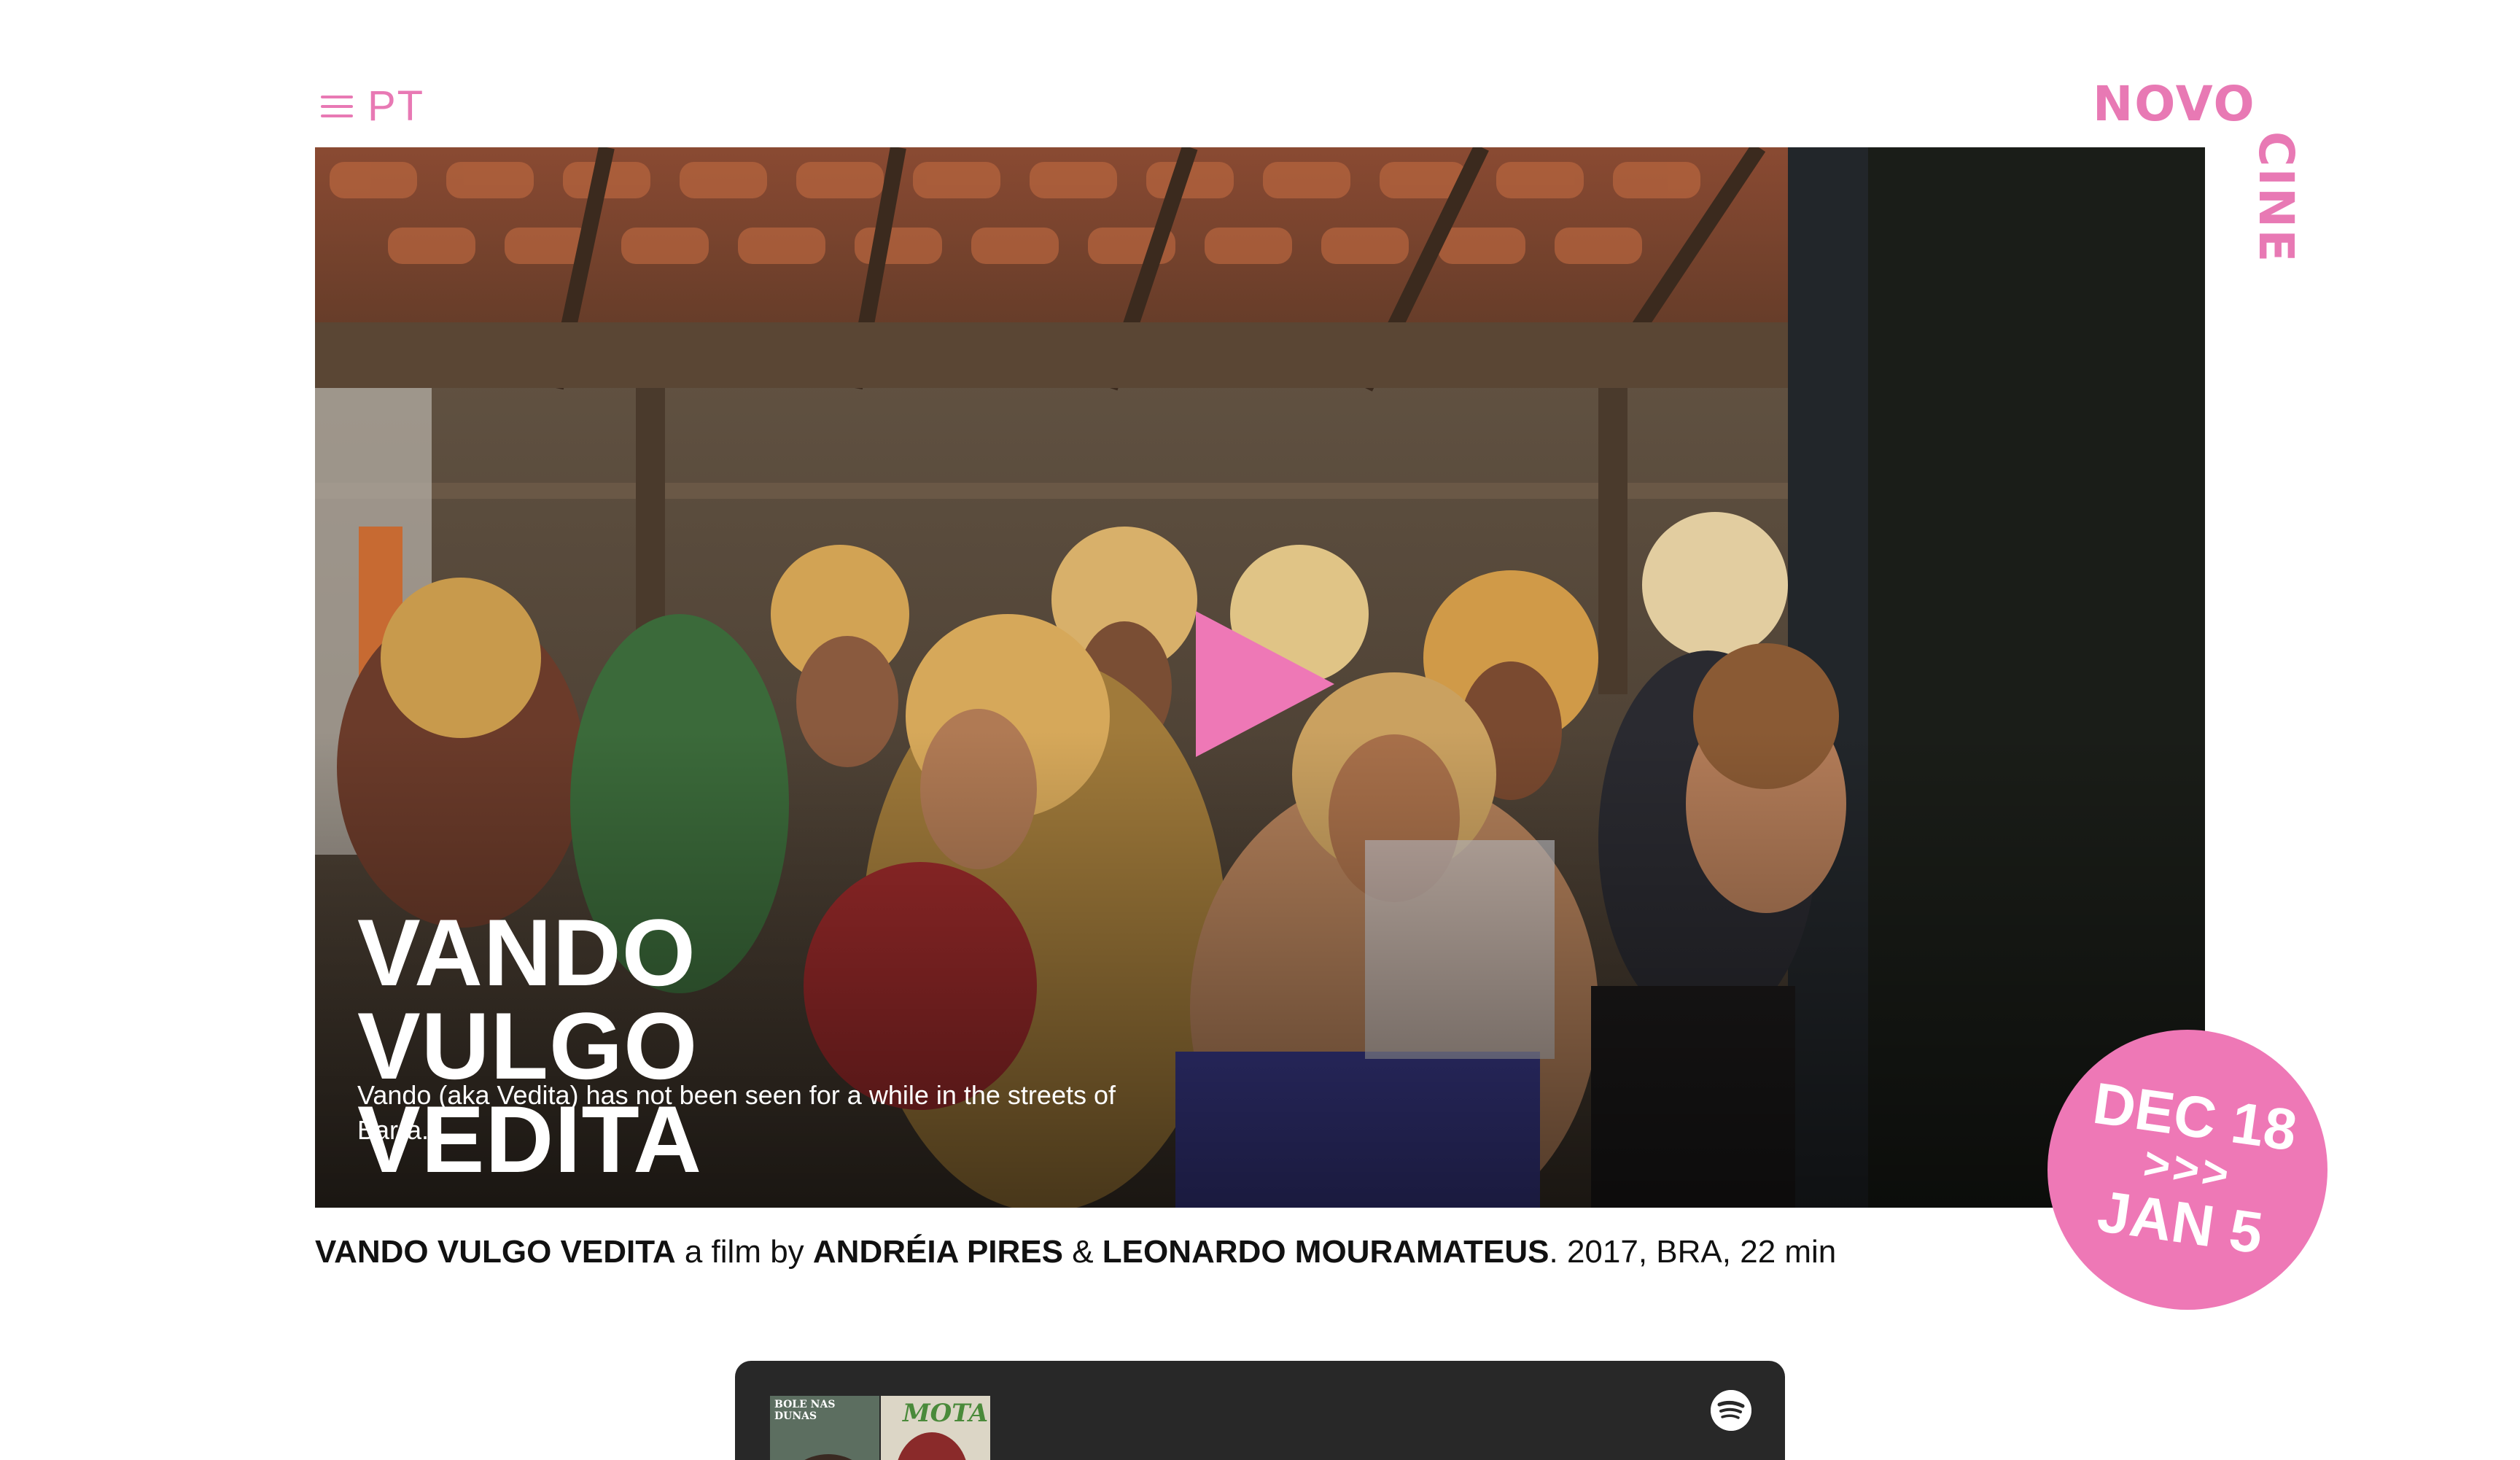 The image size is (2520, 1460). Describe the element at coordinates (946, 1413) in the screenshot. I see `album-title-text: MOTA` at that location.